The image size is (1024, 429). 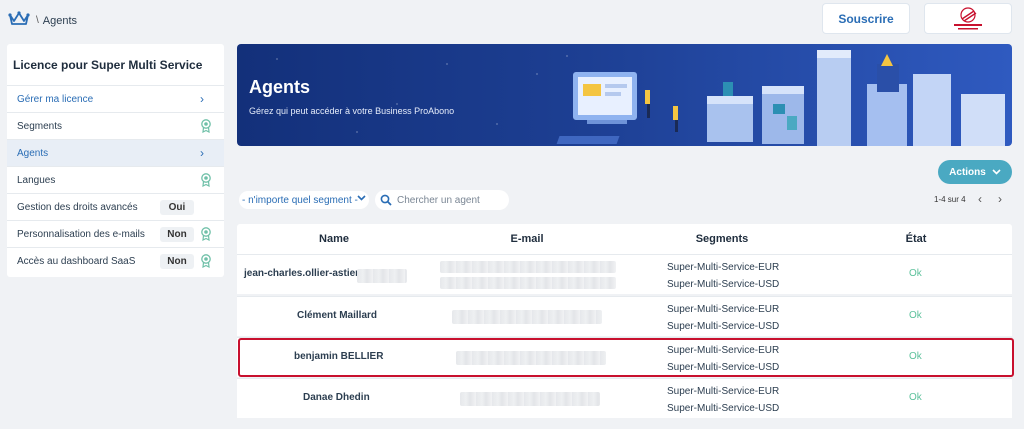 I want to click on top-bar: \ Agents Souscrire, so click(x=512, y=20).